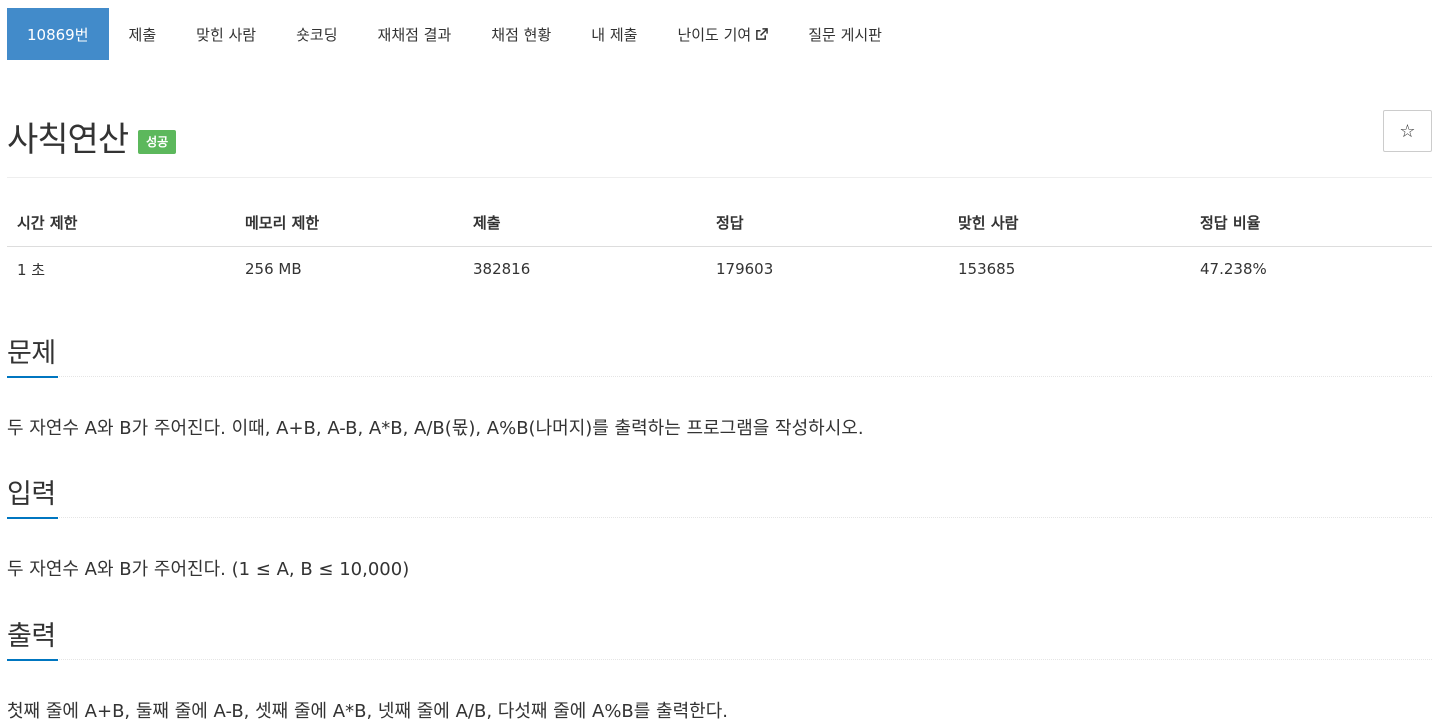  What do you see at coordinates (719, 637) in the screenshot?
I see `output-headline: 출력` at bounding box center [719, 637].